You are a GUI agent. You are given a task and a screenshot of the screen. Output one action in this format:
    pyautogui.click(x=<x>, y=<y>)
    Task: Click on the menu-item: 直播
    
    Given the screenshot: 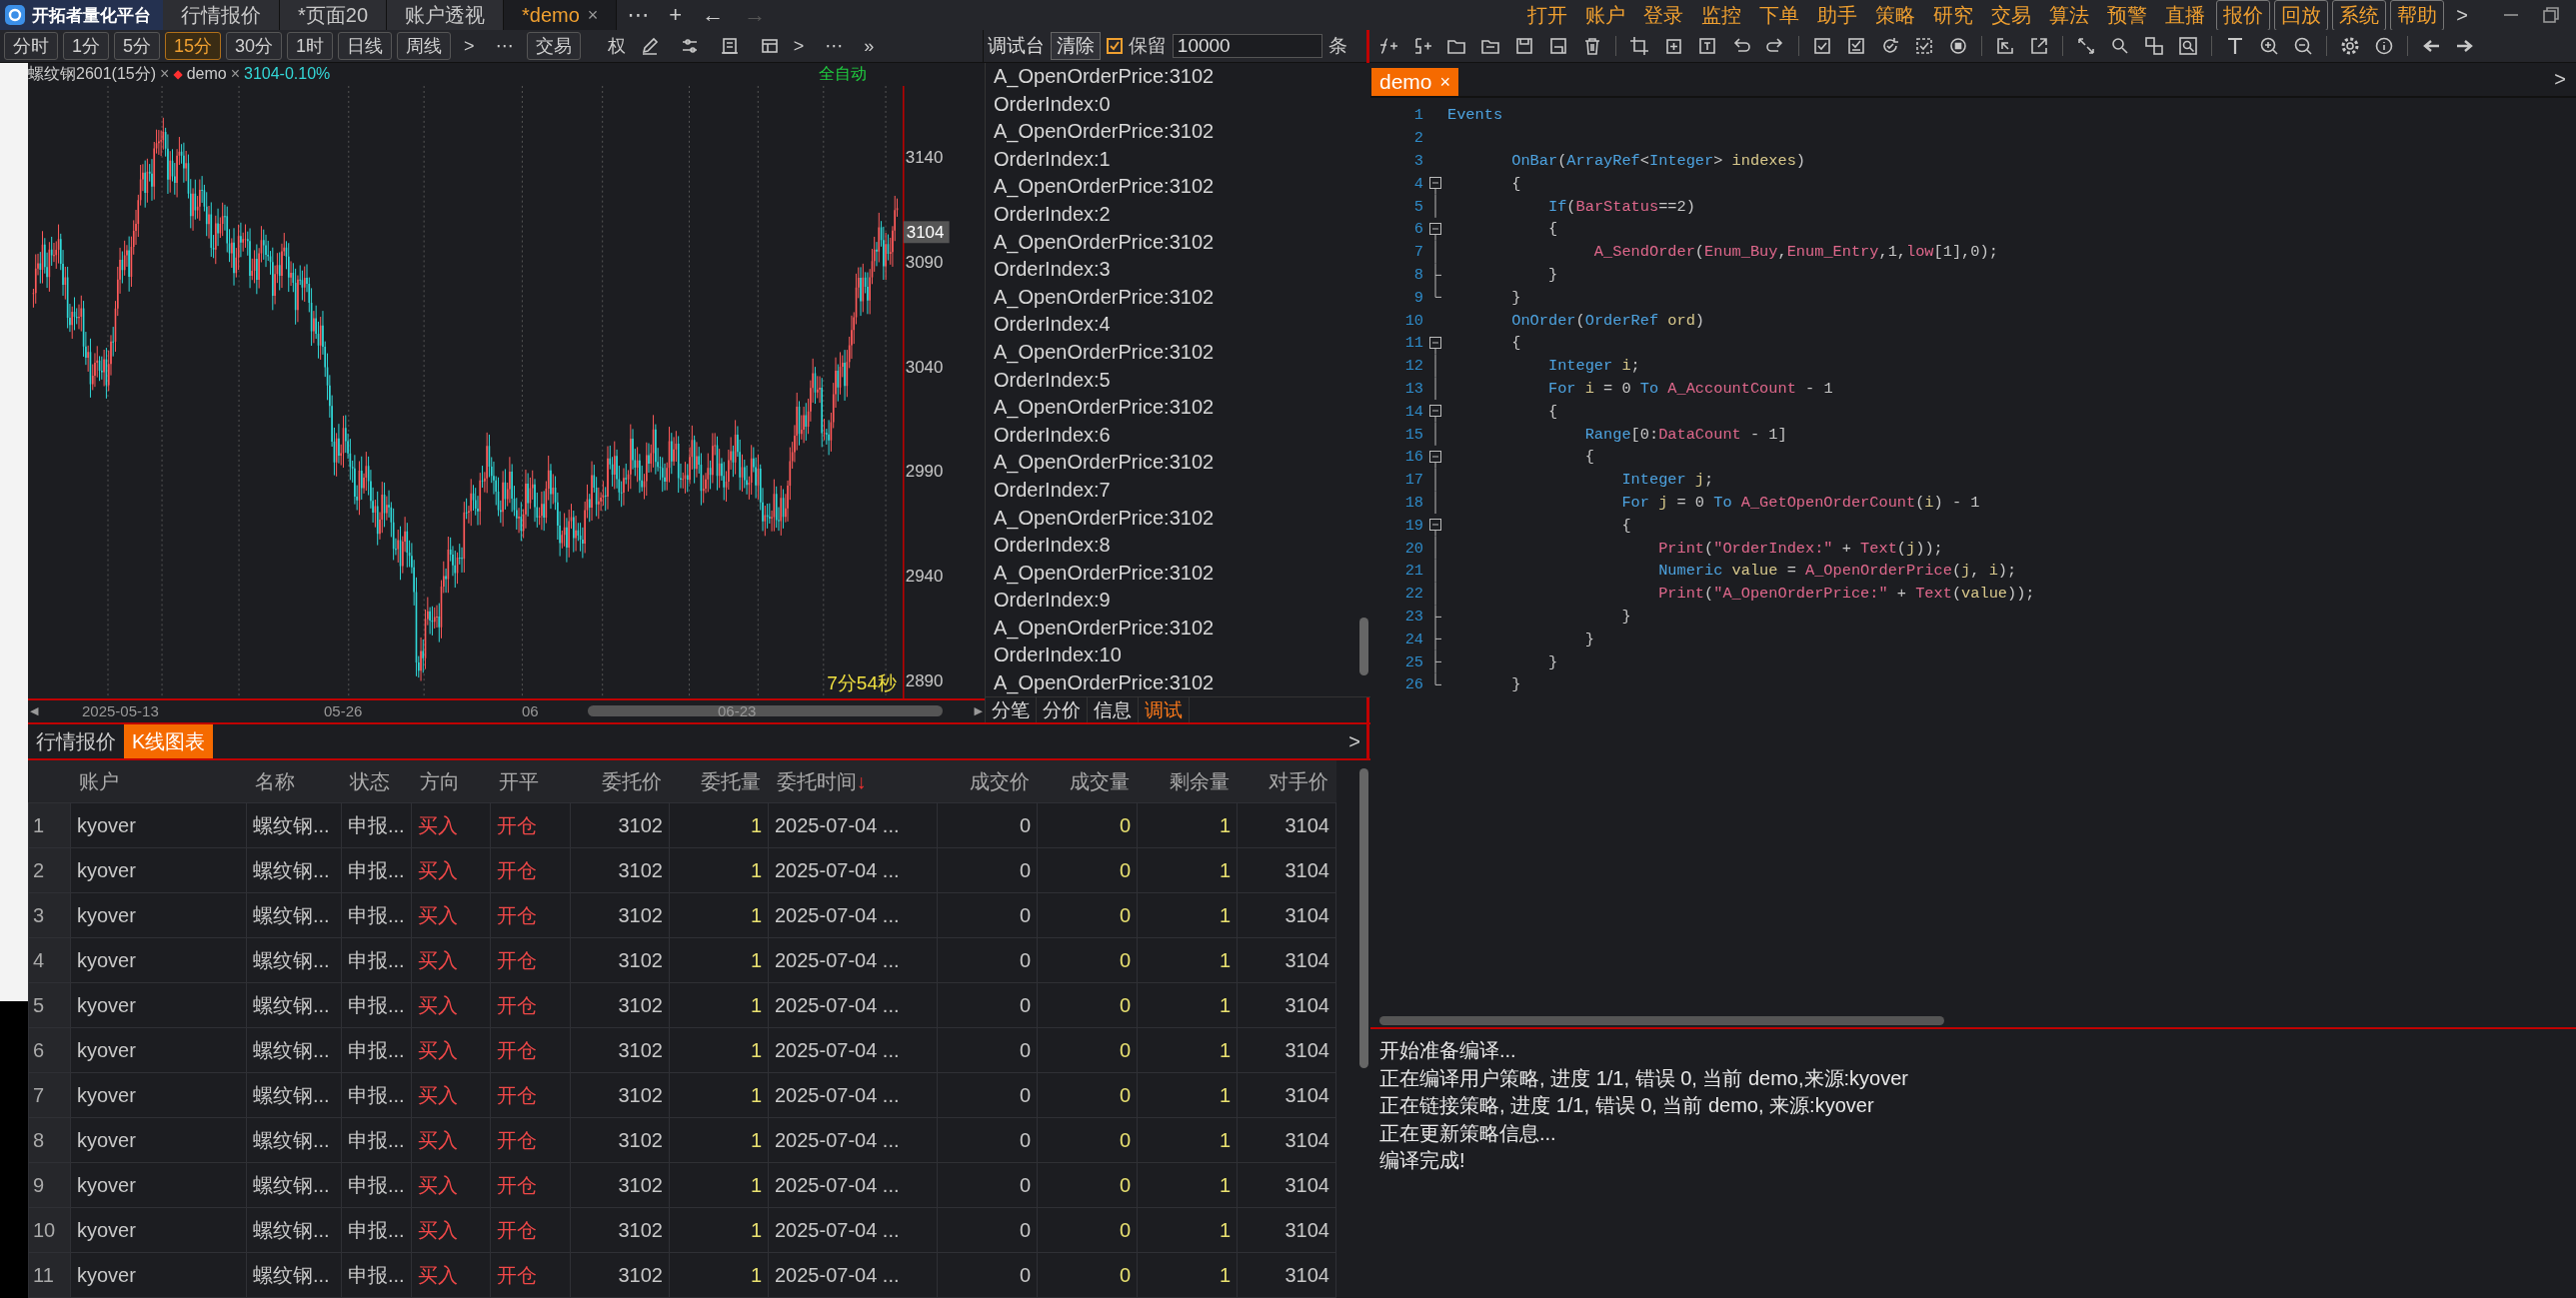 What is the action you would take?
    pyautogui.click(x=2186, y=15)
    